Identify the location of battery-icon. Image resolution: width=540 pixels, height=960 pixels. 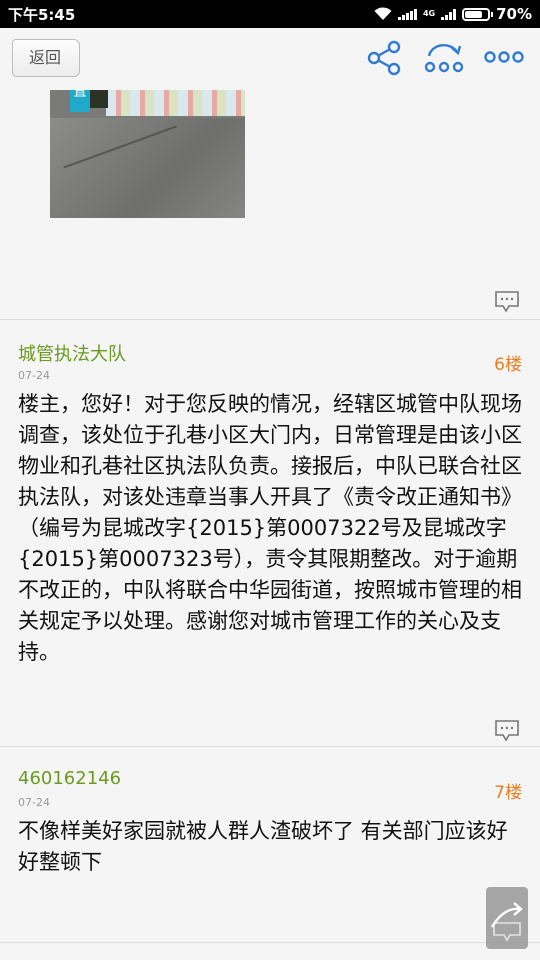
(478, 14).